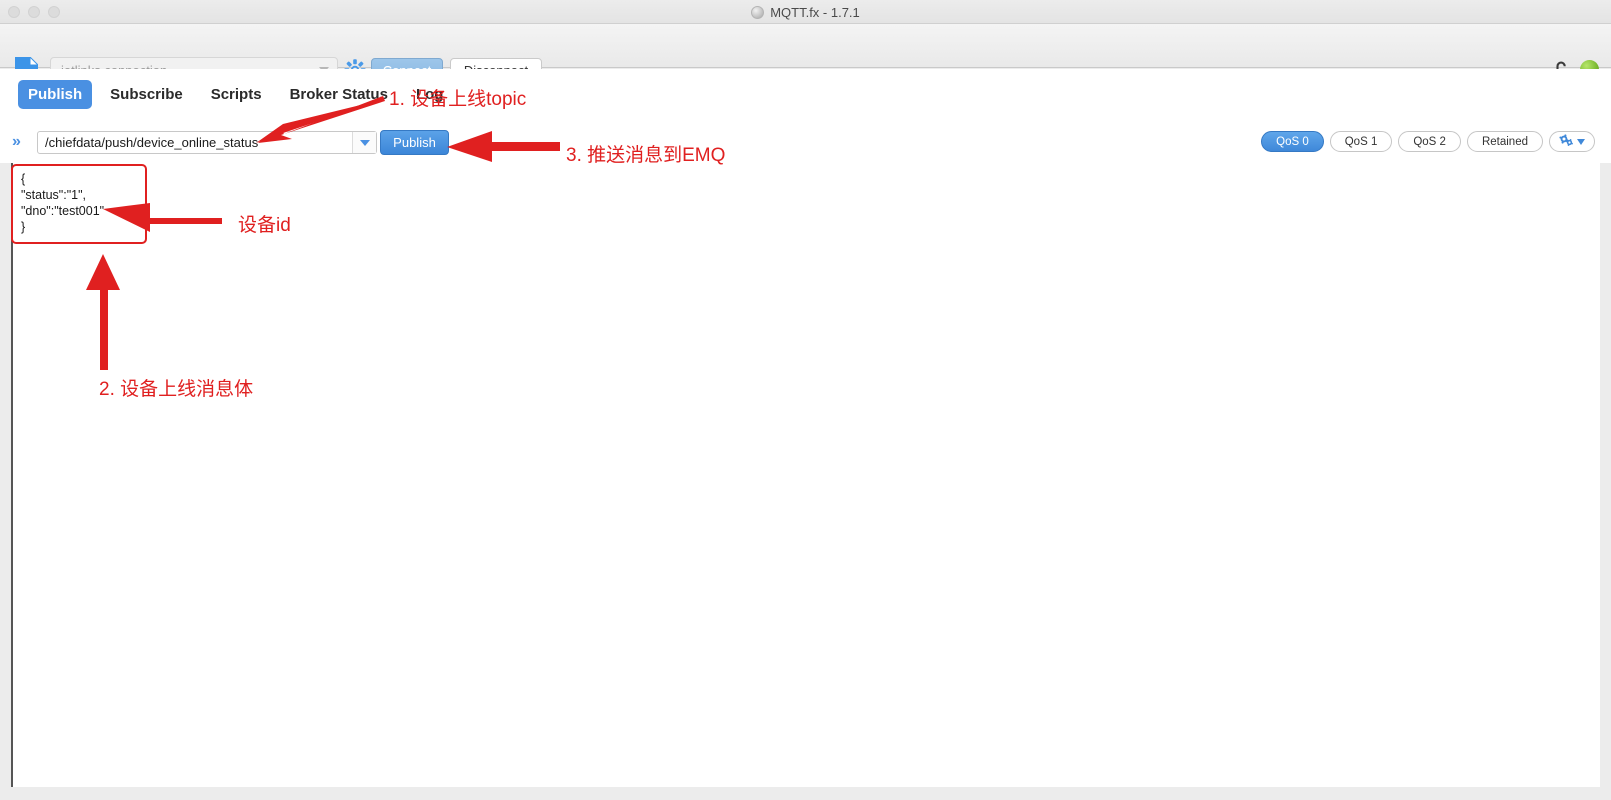 The image size is (1611, 800). I want to click on tab-publish-label: Publish, so click(55, 94).